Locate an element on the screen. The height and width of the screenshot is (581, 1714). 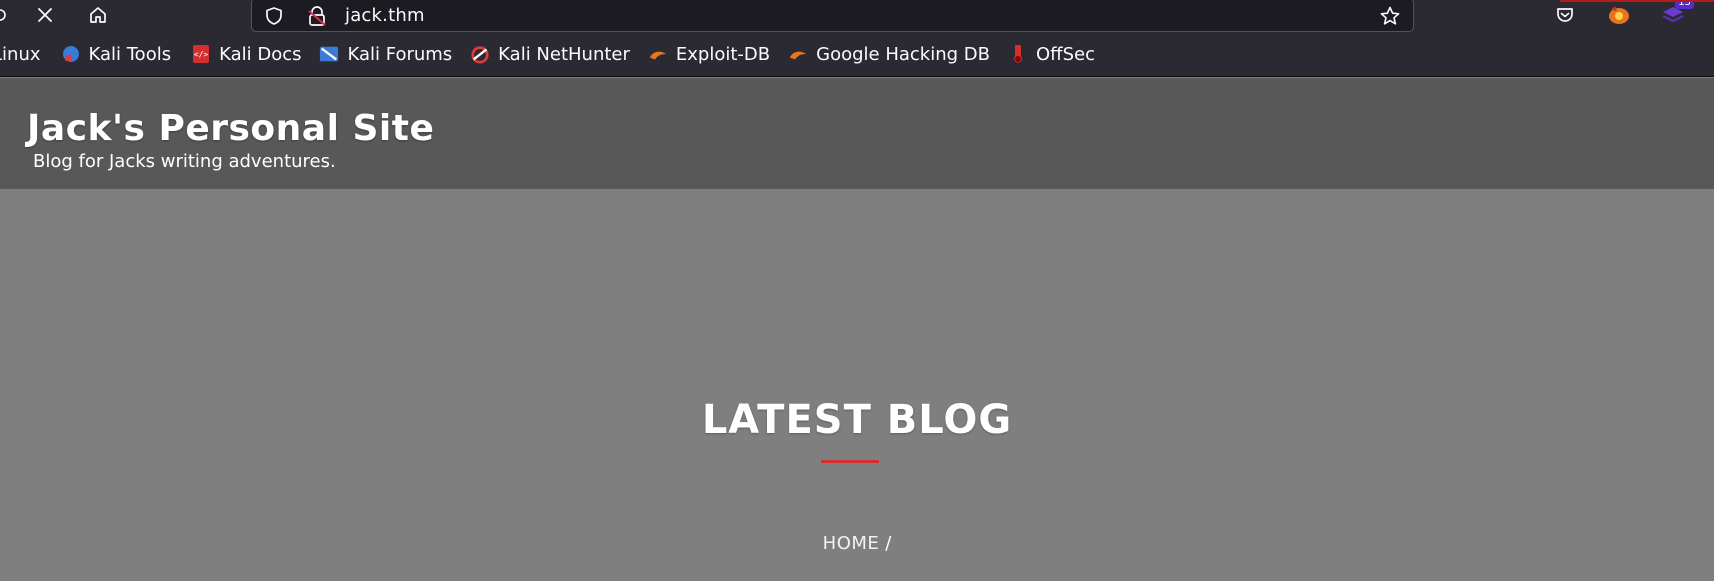
site-tagline: Blog for Jacks writing adventures. is located at coordinates (184, 161).